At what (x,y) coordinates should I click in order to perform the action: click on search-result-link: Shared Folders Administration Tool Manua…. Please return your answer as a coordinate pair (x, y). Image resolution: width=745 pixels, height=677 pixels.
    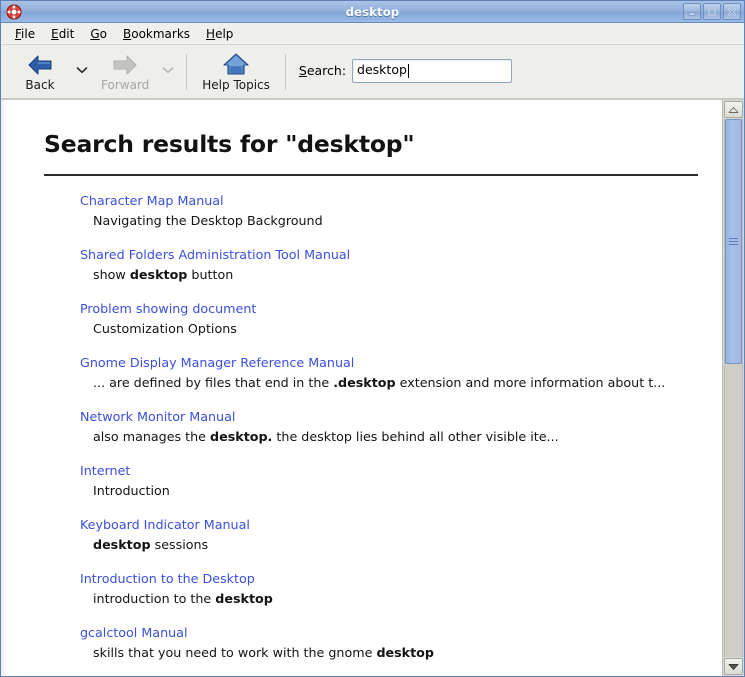
    Looking at the image, I should click on (215, 254).